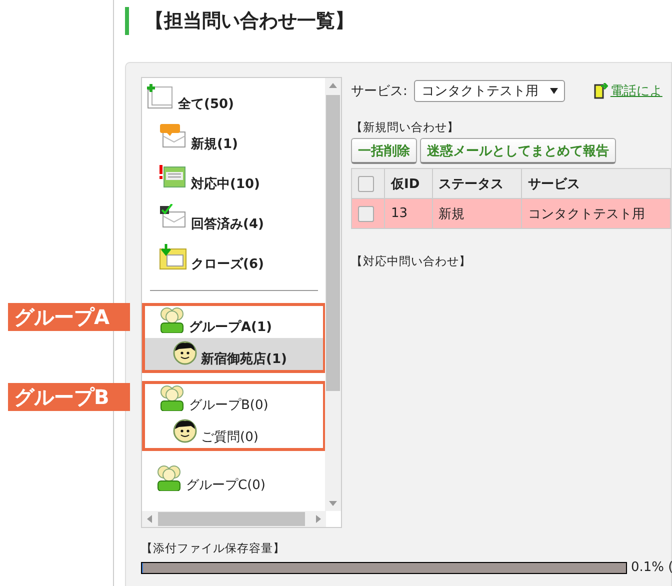 Image resolution: width=672 pixels, height=586 pixels. Describe the element at coordinates (234, 258) in the screenshot. I see `tree-item: クローズ(6)` at that location.